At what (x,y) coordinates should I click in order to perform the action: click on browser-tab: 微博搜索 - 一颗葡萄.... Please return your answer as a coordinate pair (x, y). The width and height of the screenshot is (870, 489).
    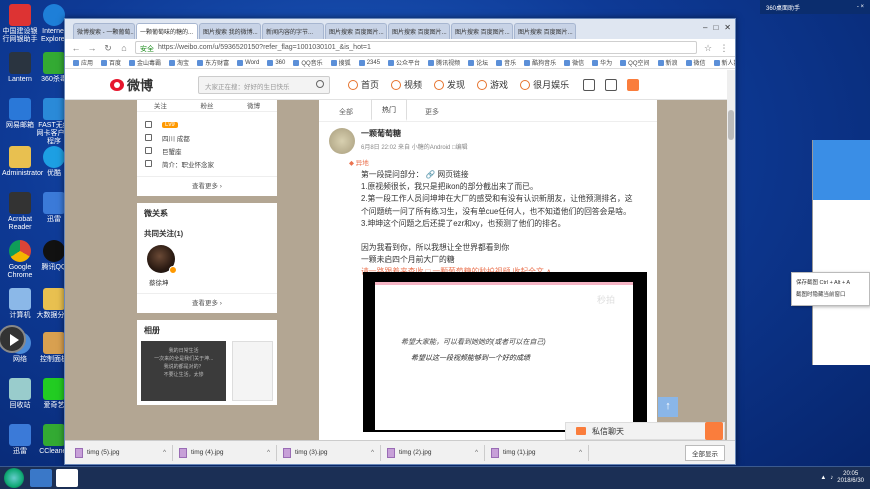
    Looking at the image, I should click on (104, 31).